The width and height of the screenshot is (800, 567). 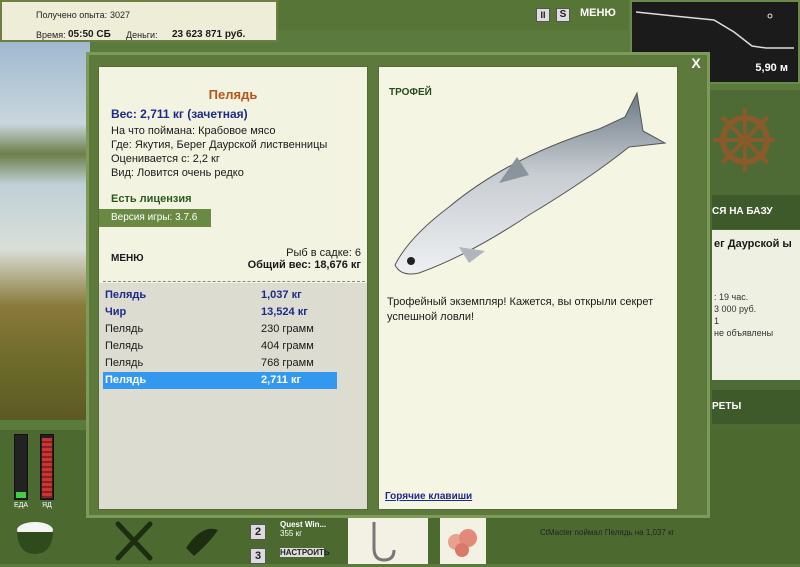 I want to click on secrets-button: РЕТЫ, so click(x=756, y=407).